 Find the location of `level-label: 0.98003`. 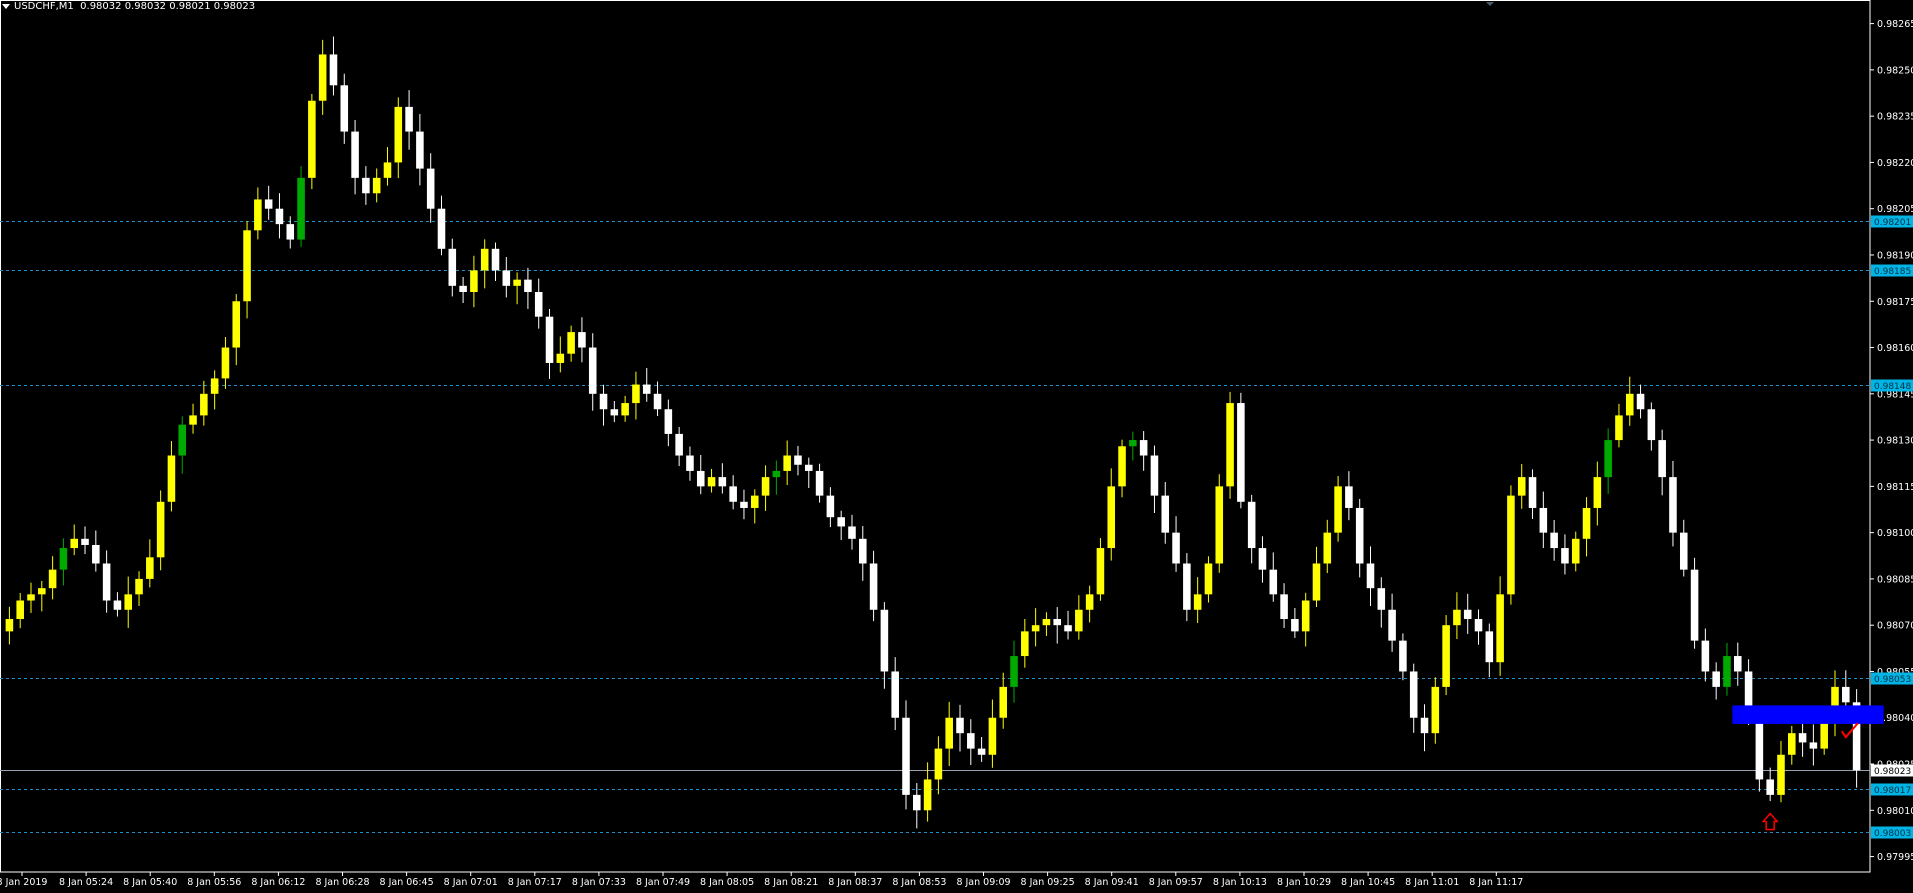

level-label: 0.98003 is located at coordinates (1892, 834).